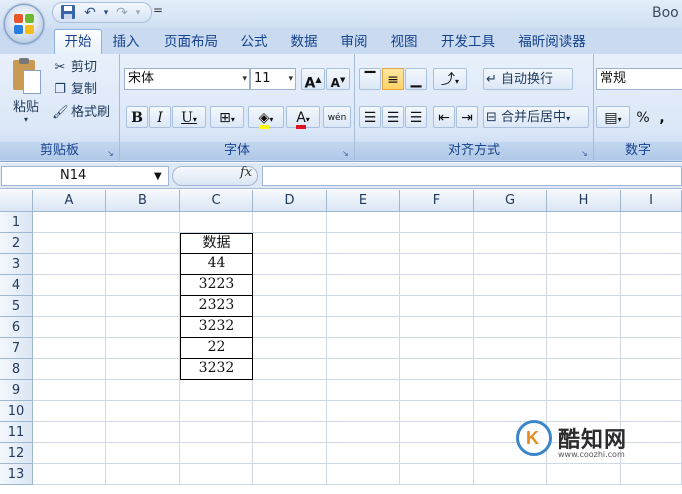 Image resolution: width=682 pixels, height=494 pixels. What do you see at coordinates (584, 327) in the screenshot?
I see `cell-h6` at bounding box center [584, 327].